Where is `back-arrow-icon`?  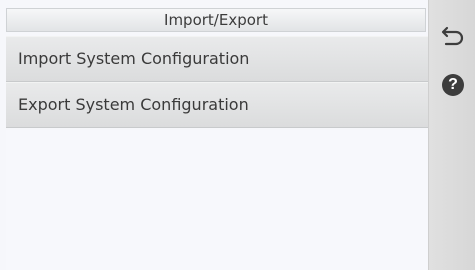 back-arrow-icon is located at coordinates (452, 36).